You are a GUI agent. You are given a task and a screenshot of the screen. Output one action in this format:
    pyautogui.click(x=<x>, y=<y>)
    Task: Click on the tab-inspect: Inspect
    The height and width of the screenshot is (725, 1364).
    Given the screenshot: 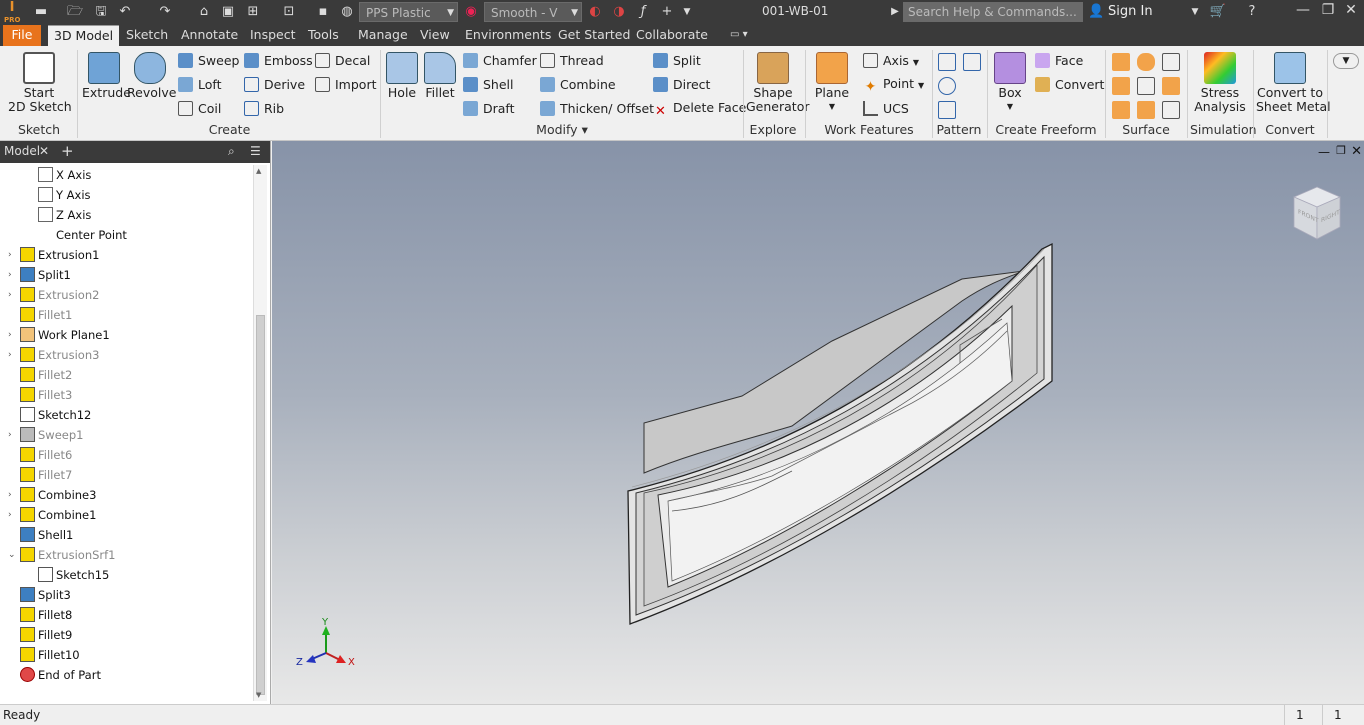 What is the action you would take?
    pyautogui.click(x=273, y=35)
    